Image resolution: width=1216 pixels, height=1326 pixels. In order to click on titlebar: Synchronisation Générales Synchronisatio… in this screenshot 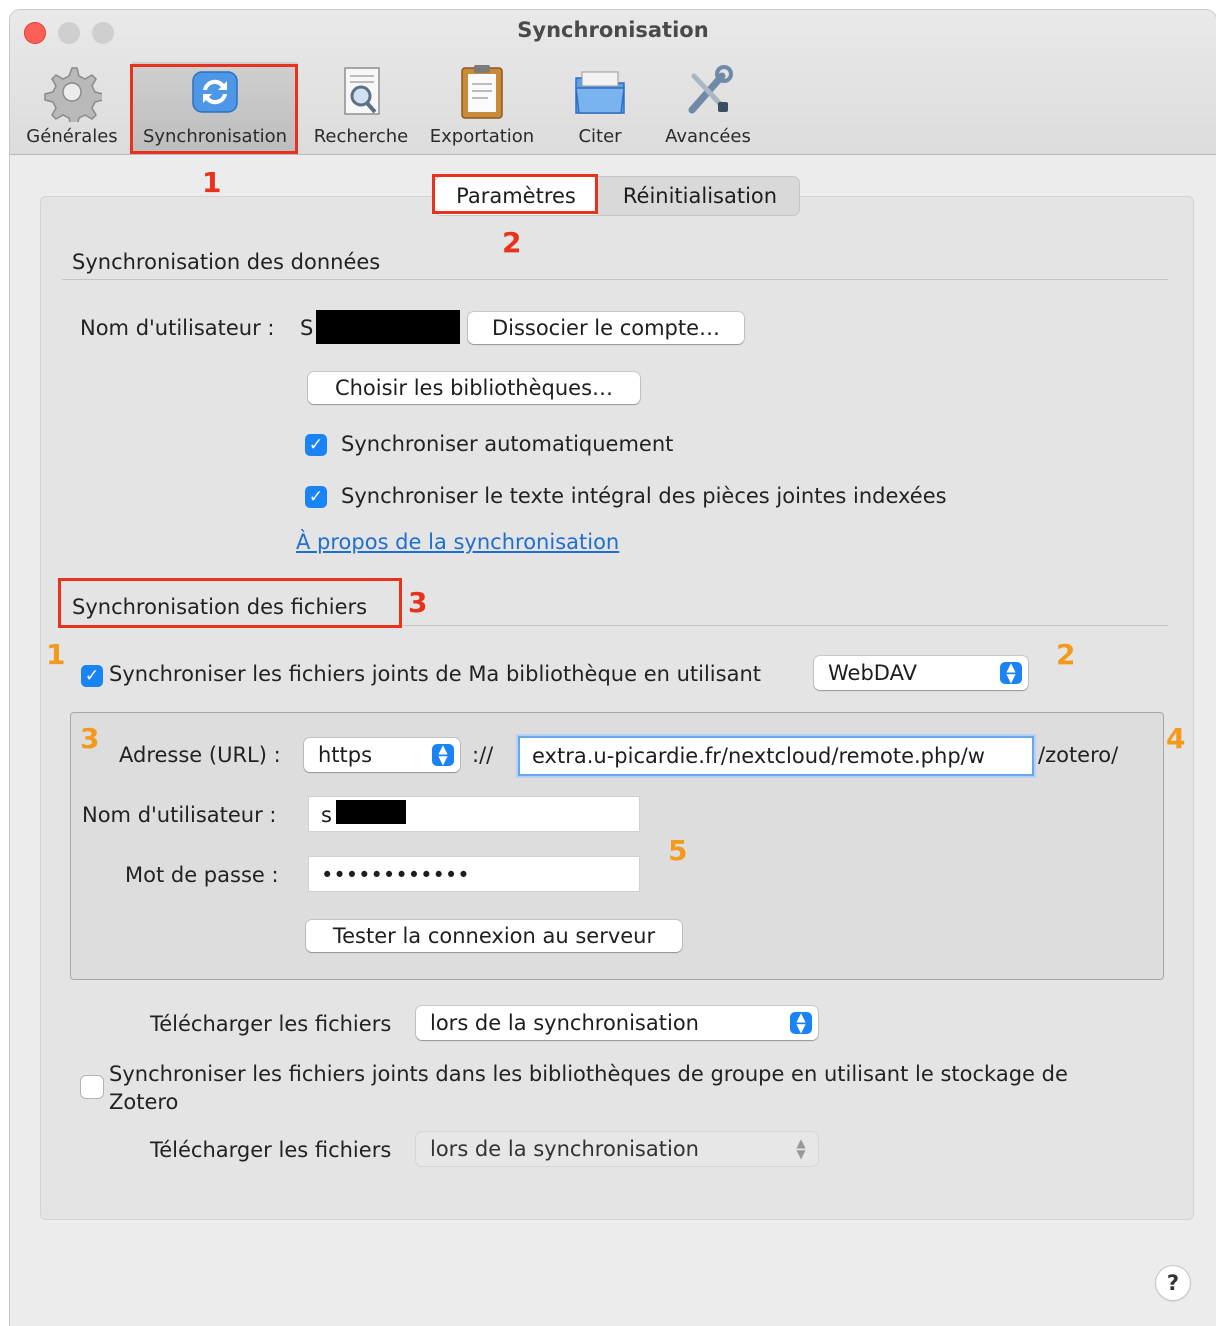, I will do `click(613, 82)`.